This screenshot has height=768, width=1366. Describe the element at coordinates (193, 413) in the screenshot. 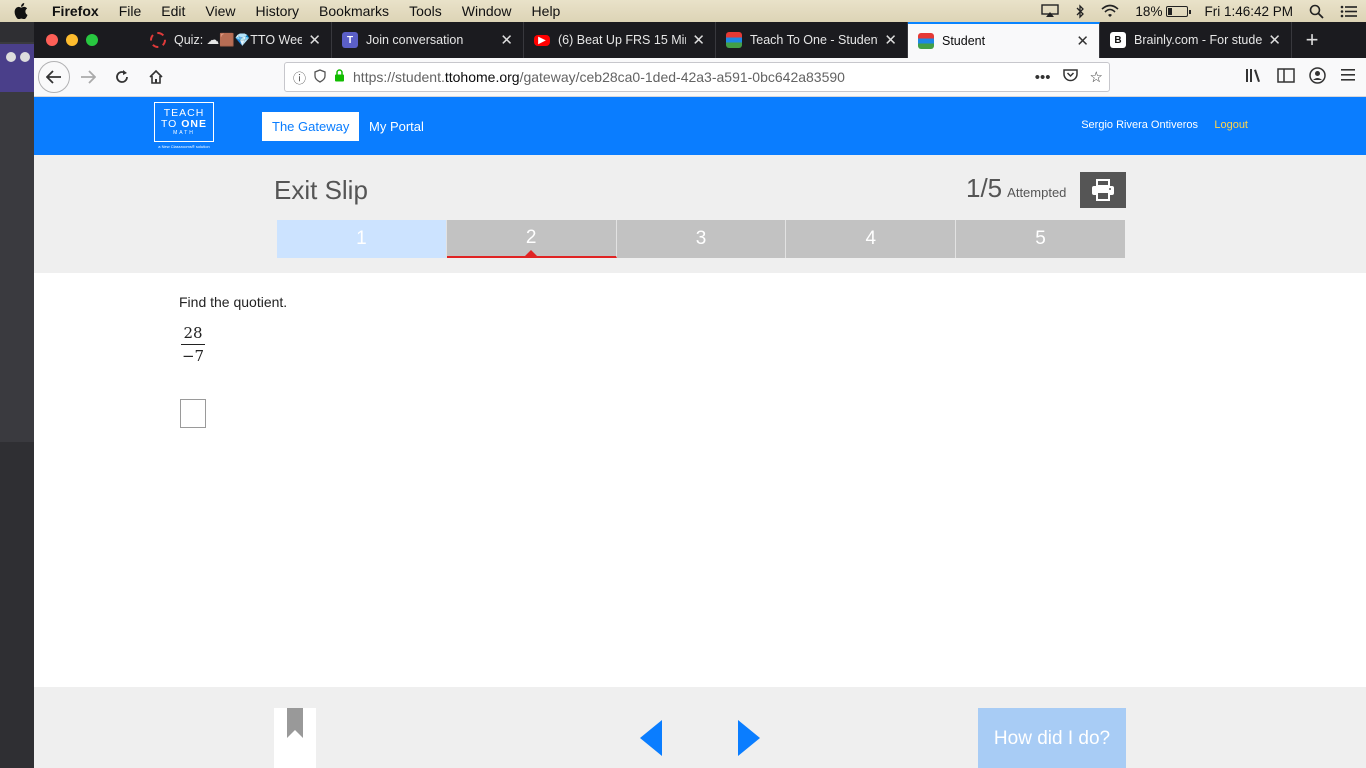

I see `answer-input` at that location.